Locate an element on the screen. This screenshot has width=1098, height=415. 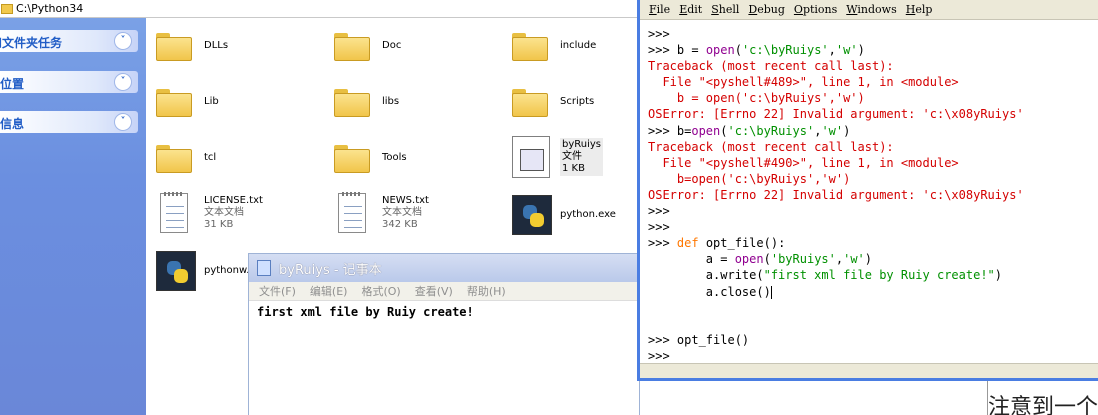
text-cursor is located at coordinates (771, 292).